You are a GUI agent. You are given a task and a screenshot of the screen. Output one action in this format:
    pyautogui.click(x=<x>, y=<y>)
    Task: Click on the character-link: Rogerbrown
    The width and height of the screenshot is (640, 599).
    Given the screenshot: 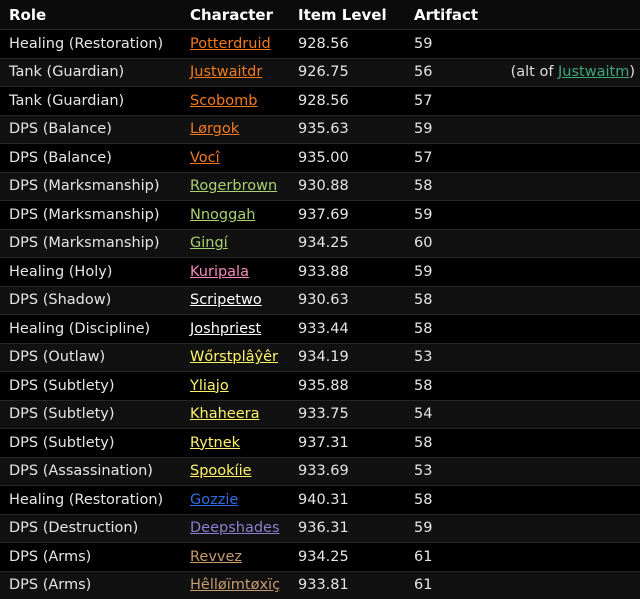 What is the action you would take?
    pyautogui.click(x=233, y=186)
    